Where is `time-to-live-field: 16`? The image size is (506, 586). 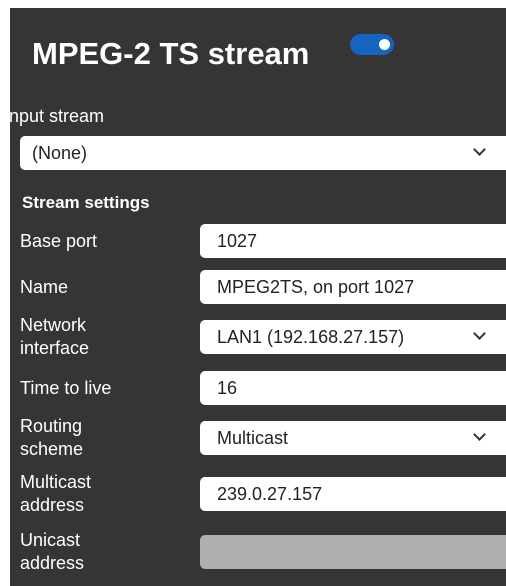 time-to-live-field: 16 is located at coordinates (353, 388).